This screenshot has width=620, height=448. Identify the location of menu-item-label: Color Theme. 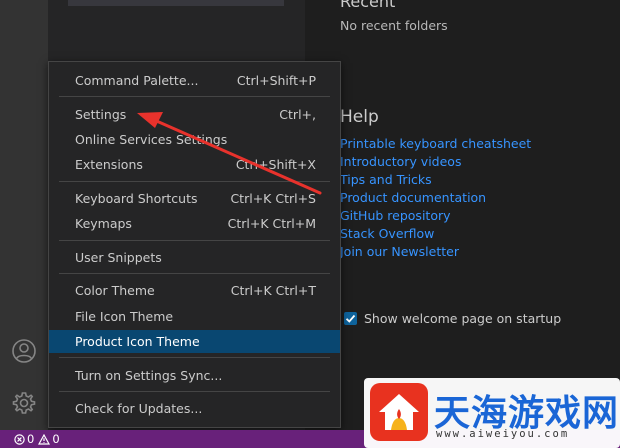
(115, 290).